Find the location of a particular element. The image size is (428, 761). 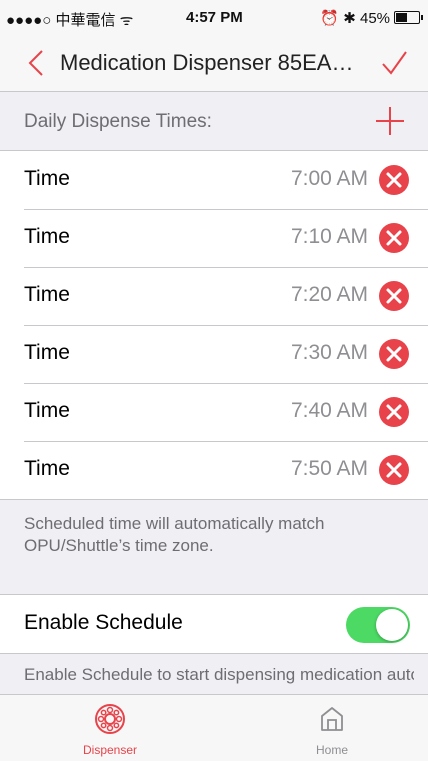

battery-icon is located at coordinates (408, 17).